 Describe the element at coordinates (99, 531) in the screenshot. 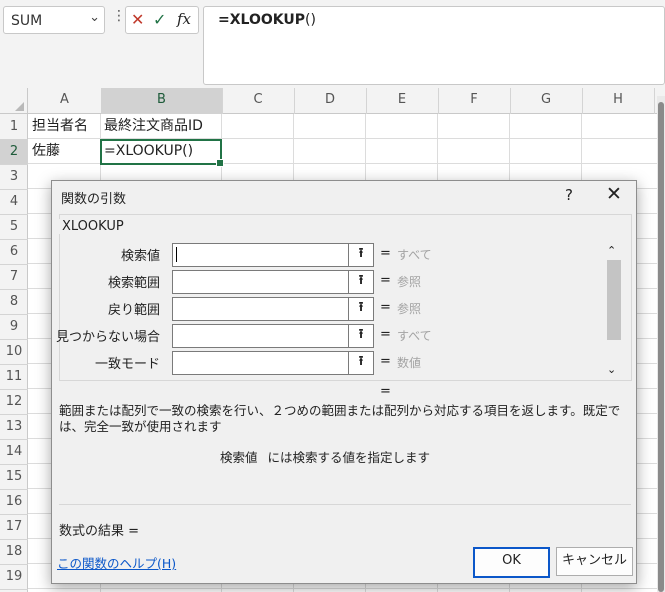

I see `formula-result: 数式の結果 =` at that location.